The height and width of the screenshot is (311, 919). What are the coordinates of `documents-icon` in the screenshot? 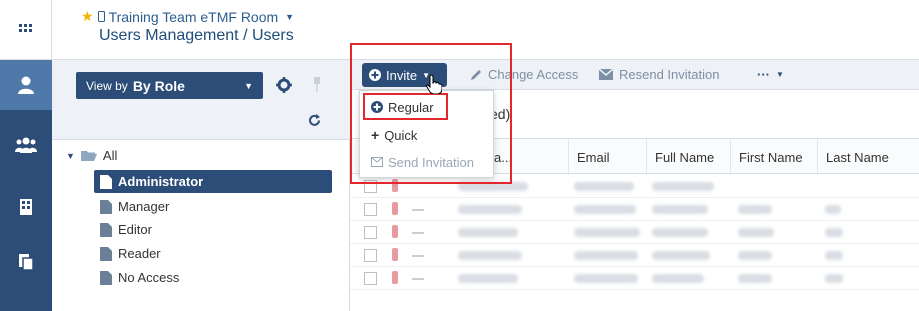 It's located at (26, 262).